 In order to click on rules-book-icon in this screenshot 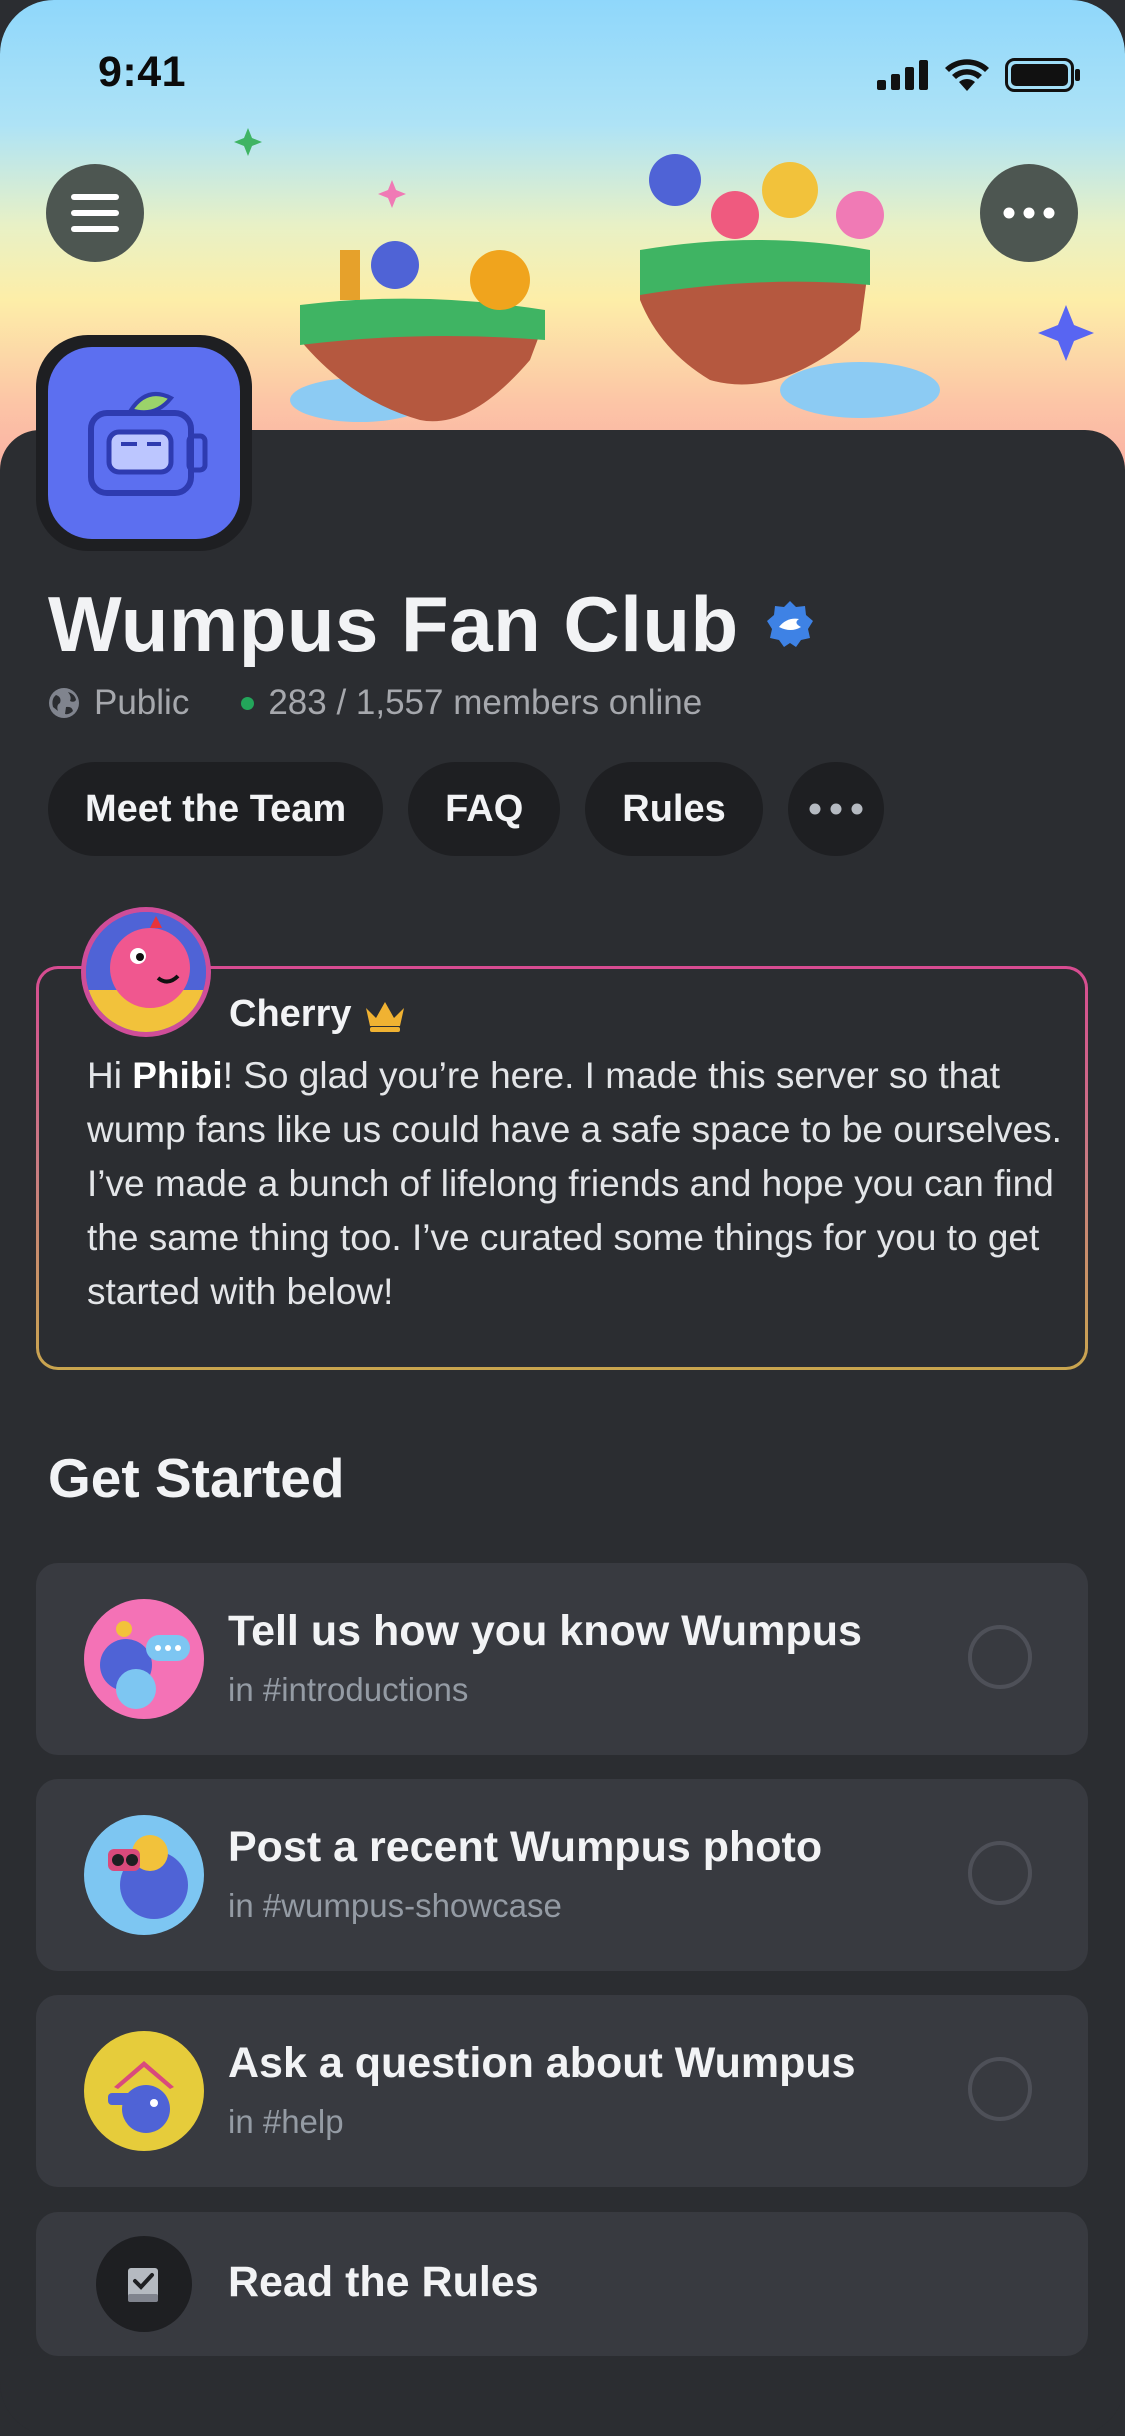, I will do `click(143, 2285)`.